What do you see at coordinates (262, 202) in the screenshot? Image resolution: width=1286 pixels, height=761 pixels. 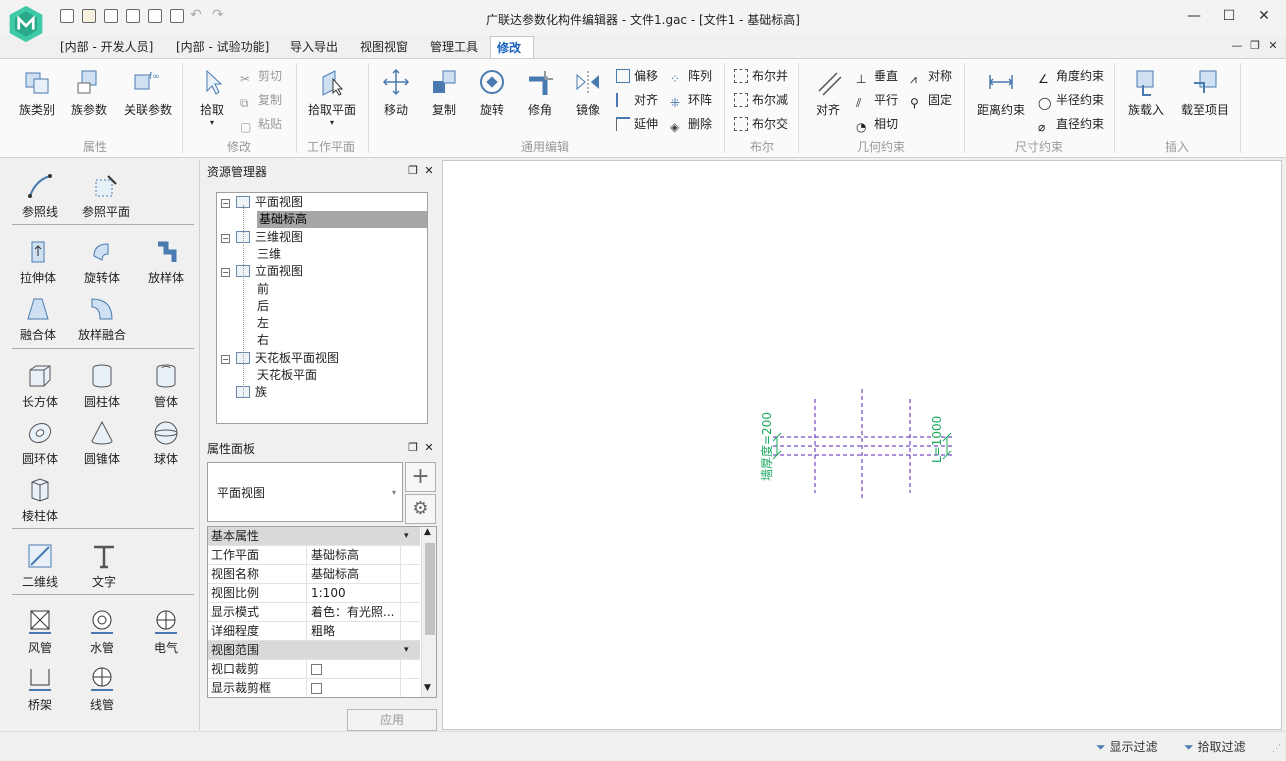 I see `tree-item: − 平面视图` at bounding box center [262, 202].